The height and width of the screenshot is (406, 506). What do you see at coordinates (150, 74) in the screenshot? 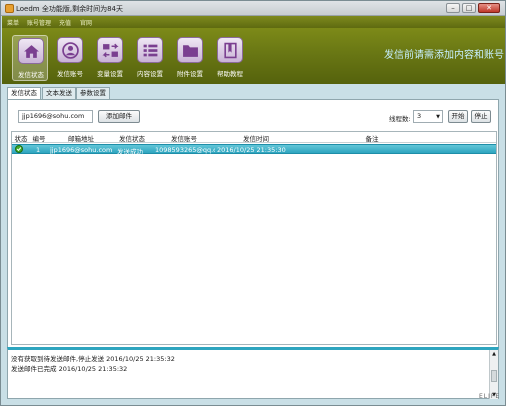
I see `toolbar-label: 内容设置` at bounding box center [150, 74].